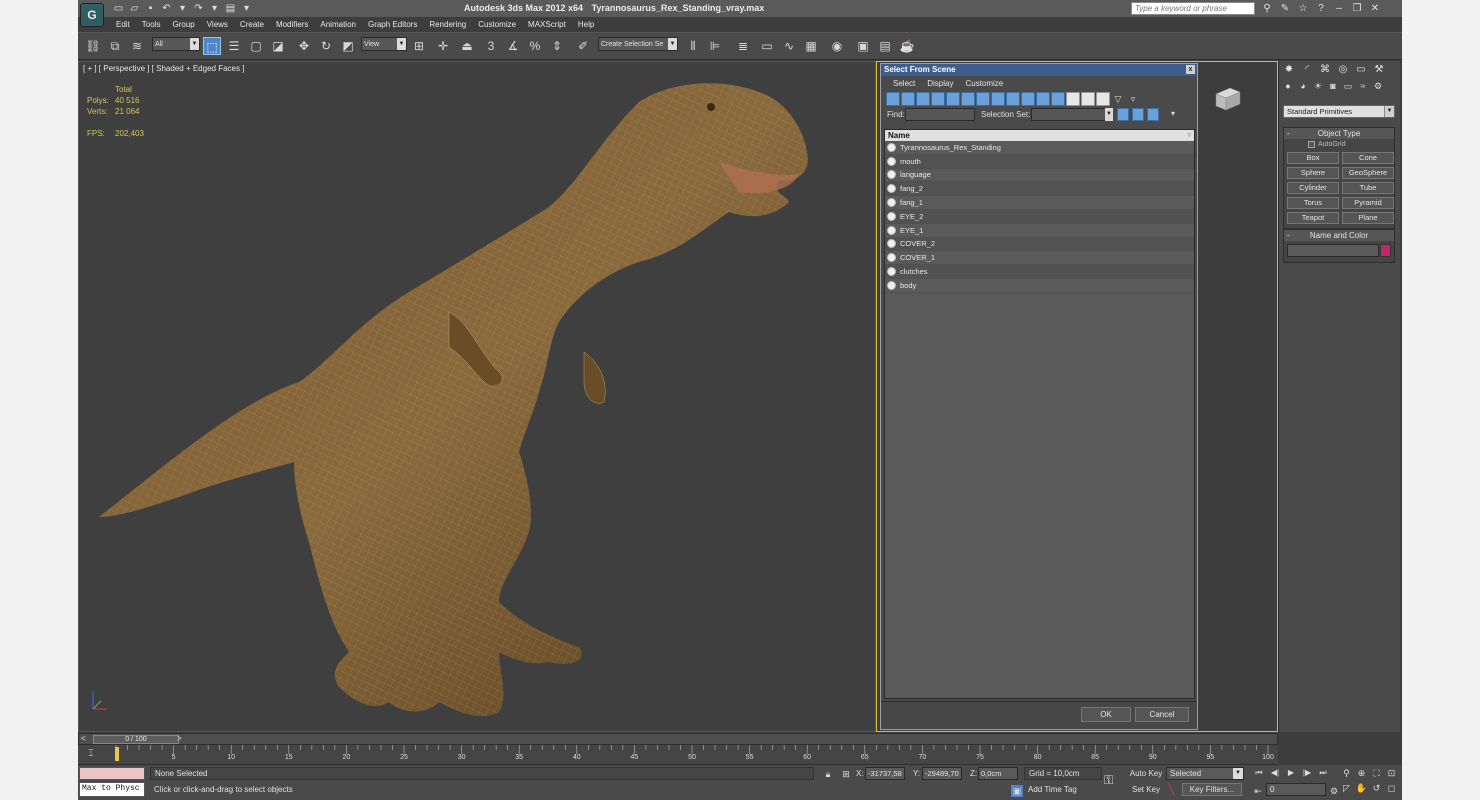 This screenshot has width=1480, height=800. What do you see at coordinates (1118, 99) in the screenshot?
I see `filter-funnel-icon: ▽` at bounding box center [1118, 99].